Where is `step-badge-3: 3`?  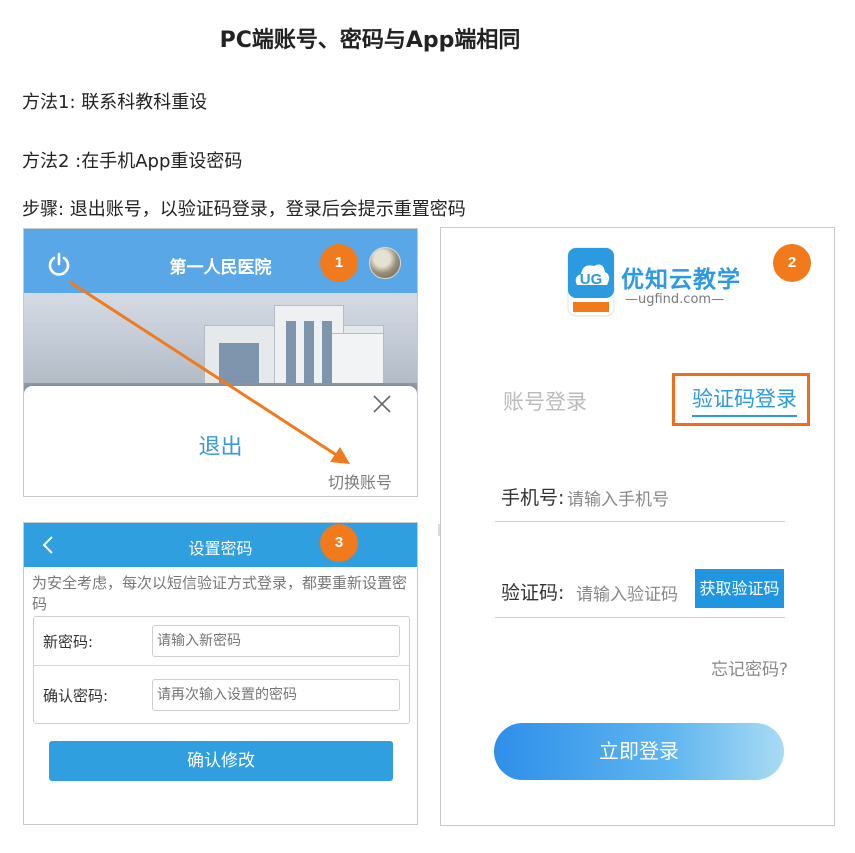
step-badge-3: 3 is located at coordinates (339, 543).